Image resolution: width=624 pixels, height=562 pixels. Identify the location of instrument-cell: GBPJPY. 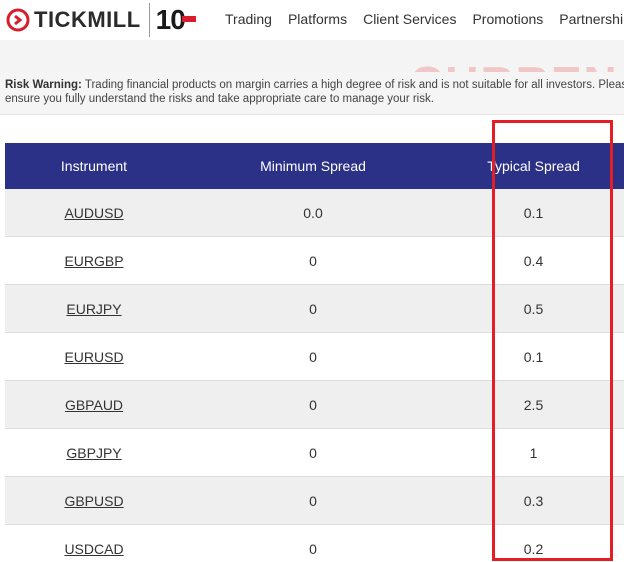
(94, 453).